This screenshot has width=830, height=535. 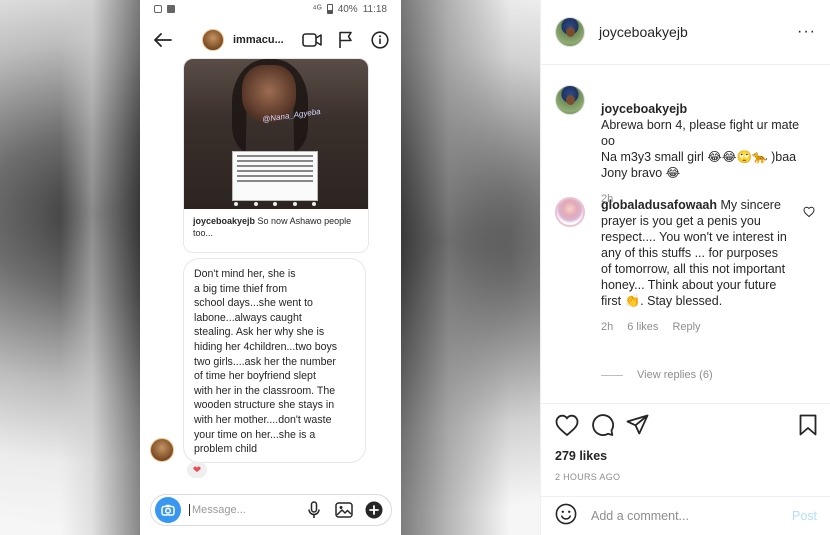 I want to click on microphone-icon, so click(x=314, y=510).